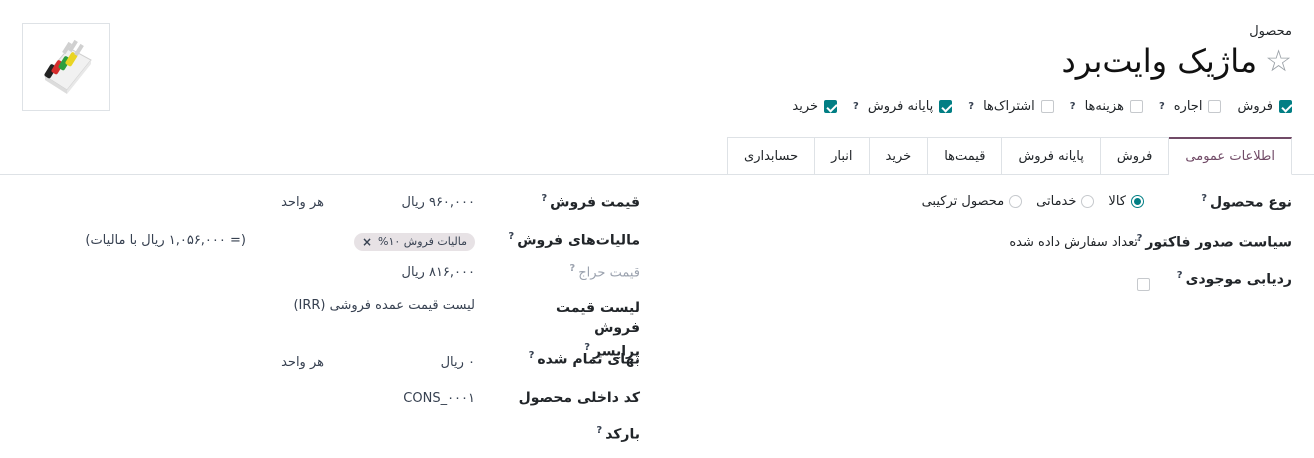  Describe the element at coordinates (604, 272) in the screenshot. I see `discount-price-label: قیمت حراج?` at that location.